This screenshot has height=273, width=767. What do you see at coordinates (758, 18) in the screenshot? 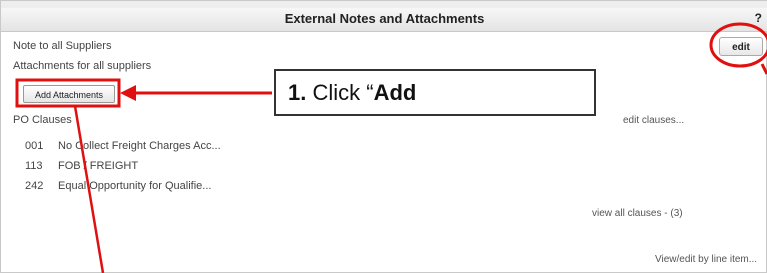
I see `help-icon: ?` at bounding box center [758, 18].